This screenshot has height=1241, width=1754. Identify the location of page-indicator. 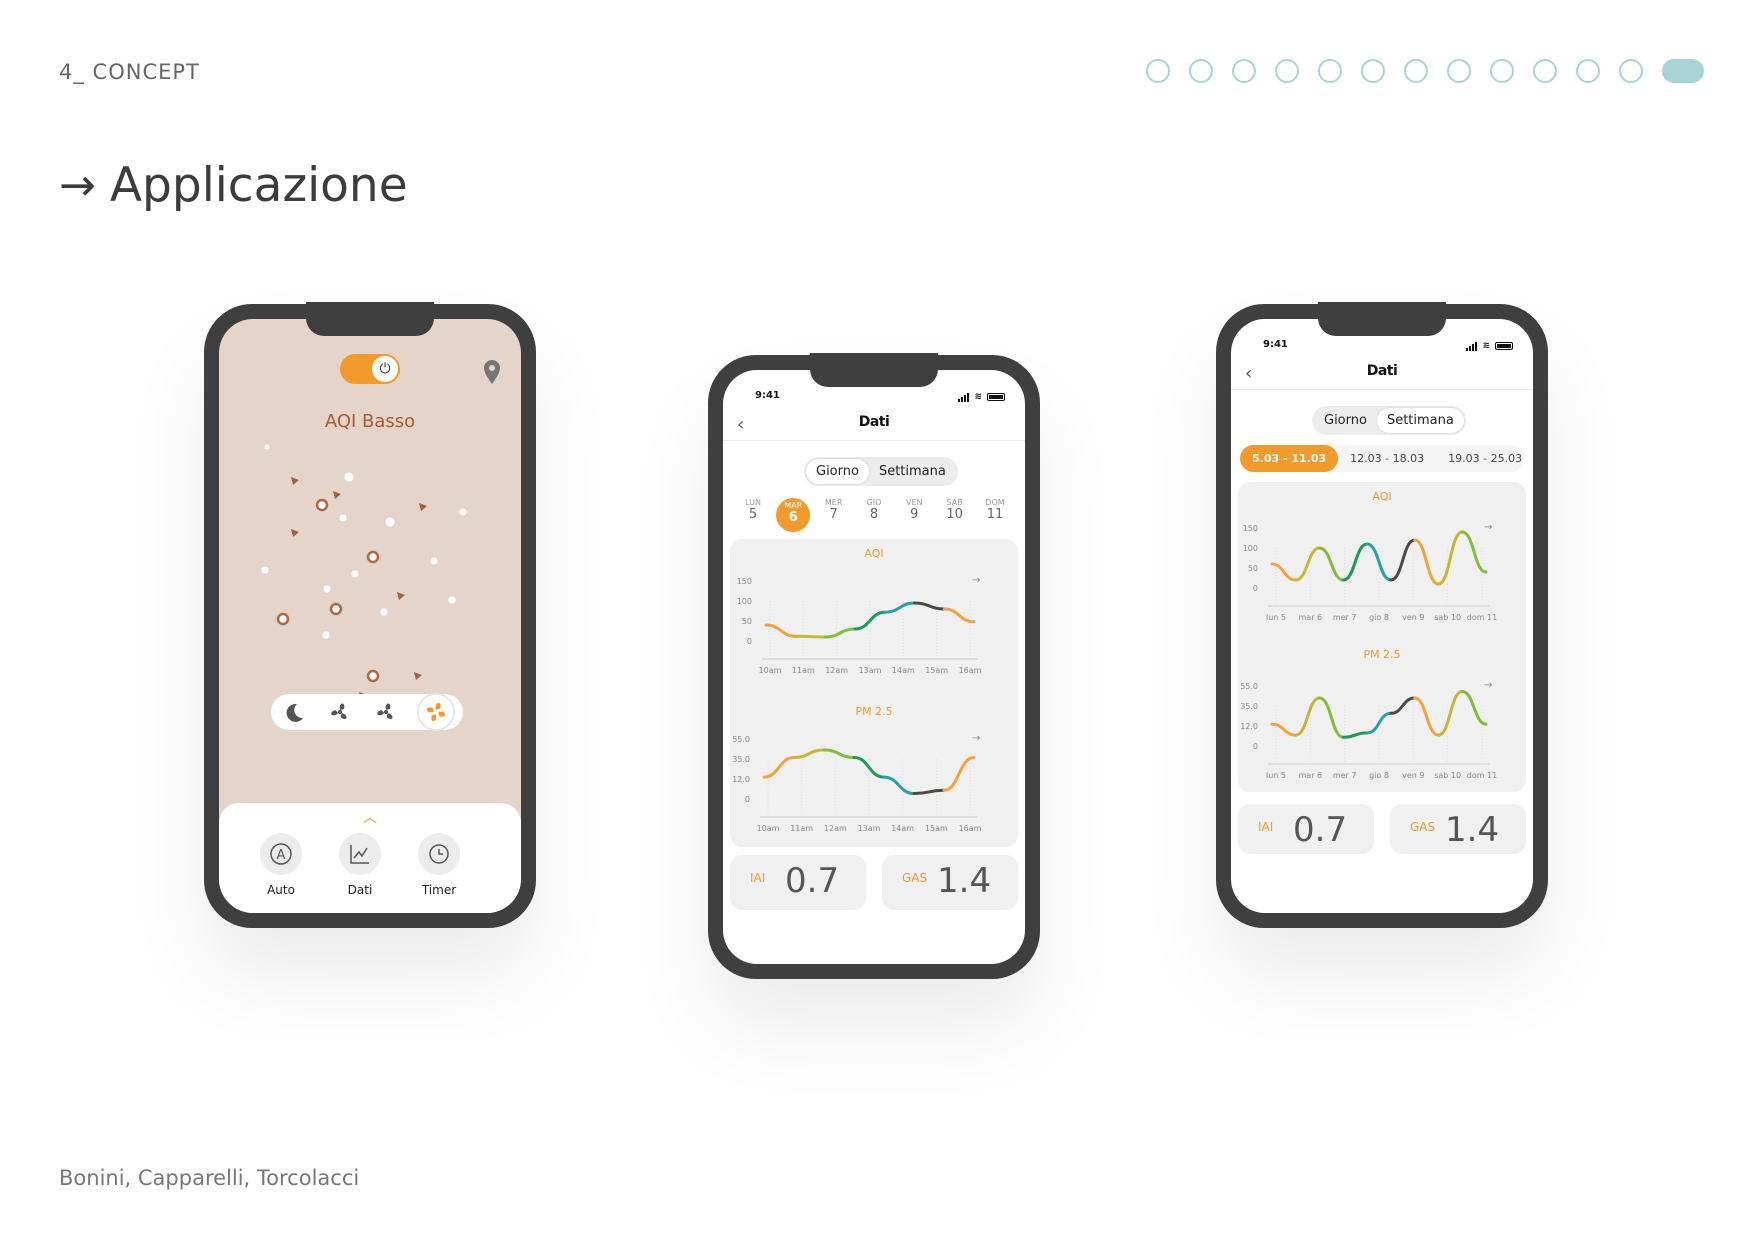
(1425, 71).